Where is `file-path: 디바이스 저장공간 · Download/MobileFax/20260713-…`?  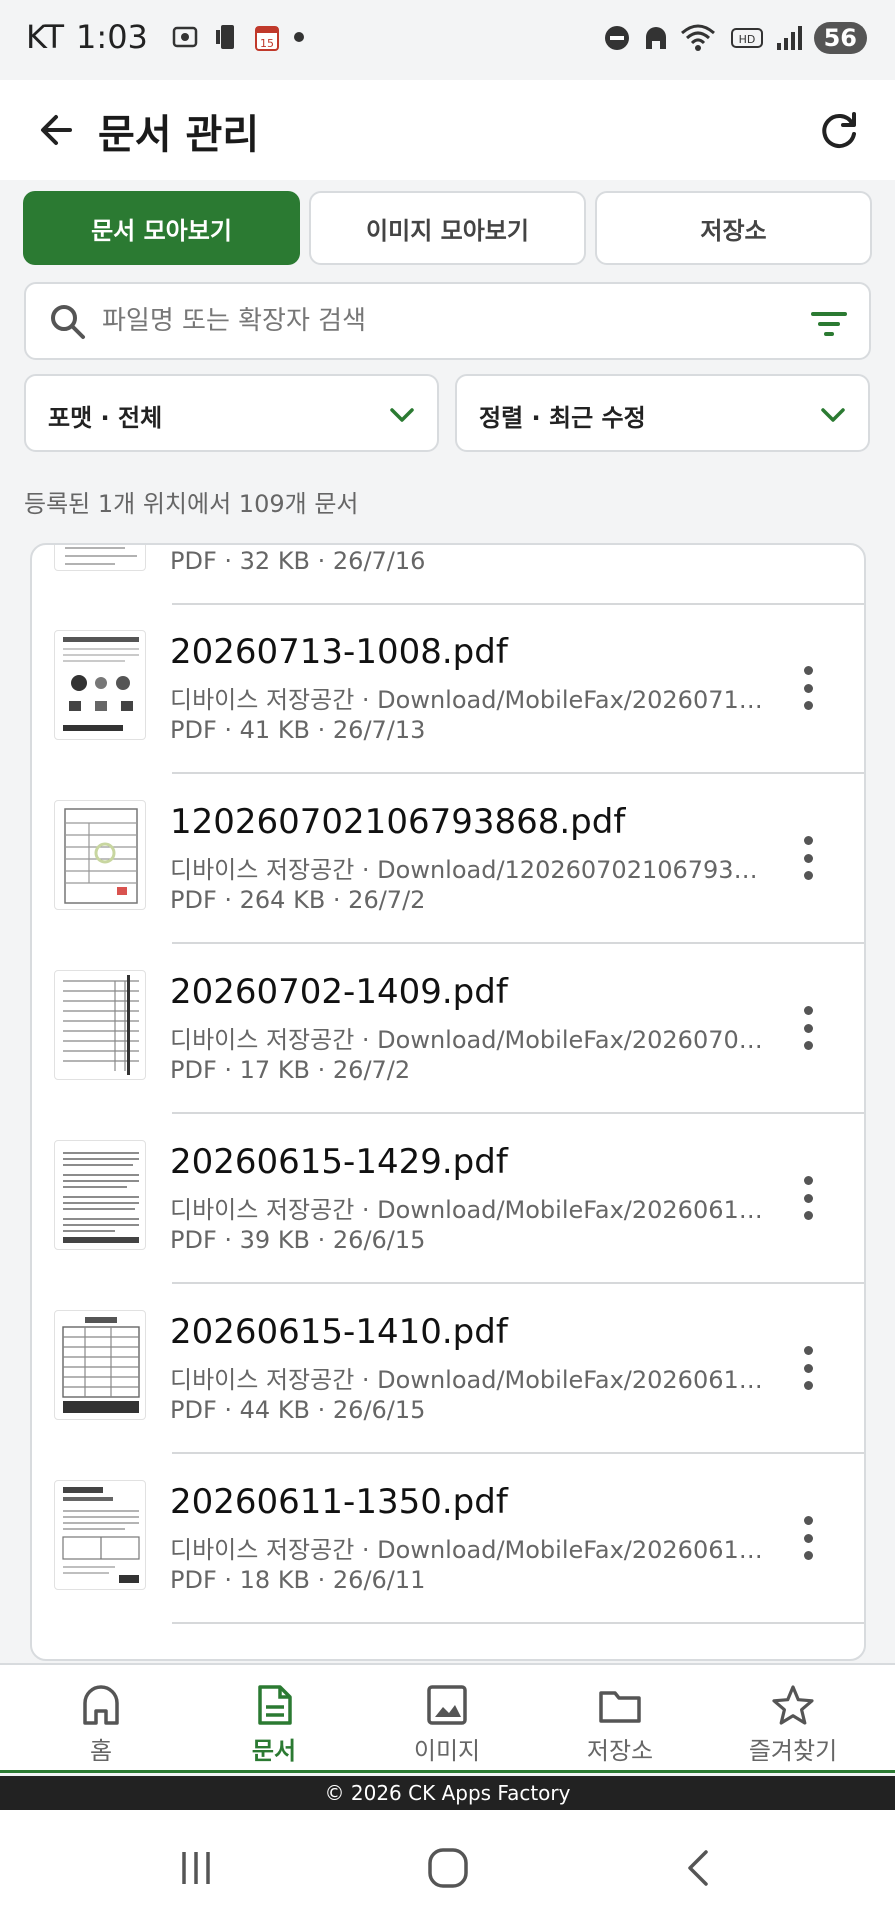
file-path: 디바이스 저장공간 · Download/MobileFax/20260713-… is located at coordinates (470, 700).